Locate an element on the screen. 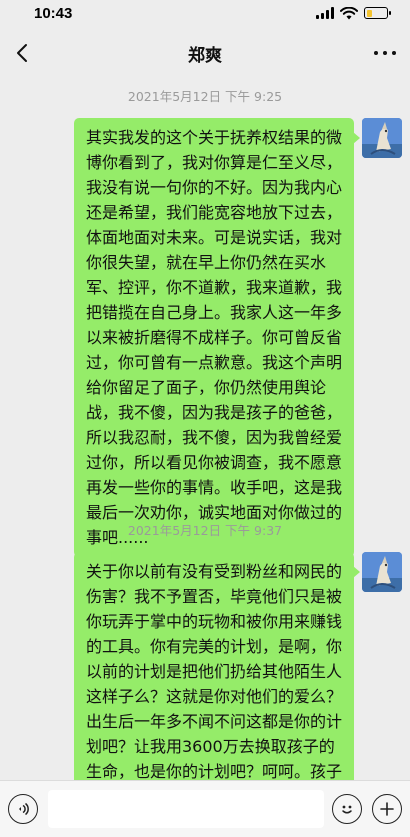  voice-icon is located at coordinates (24, 809).